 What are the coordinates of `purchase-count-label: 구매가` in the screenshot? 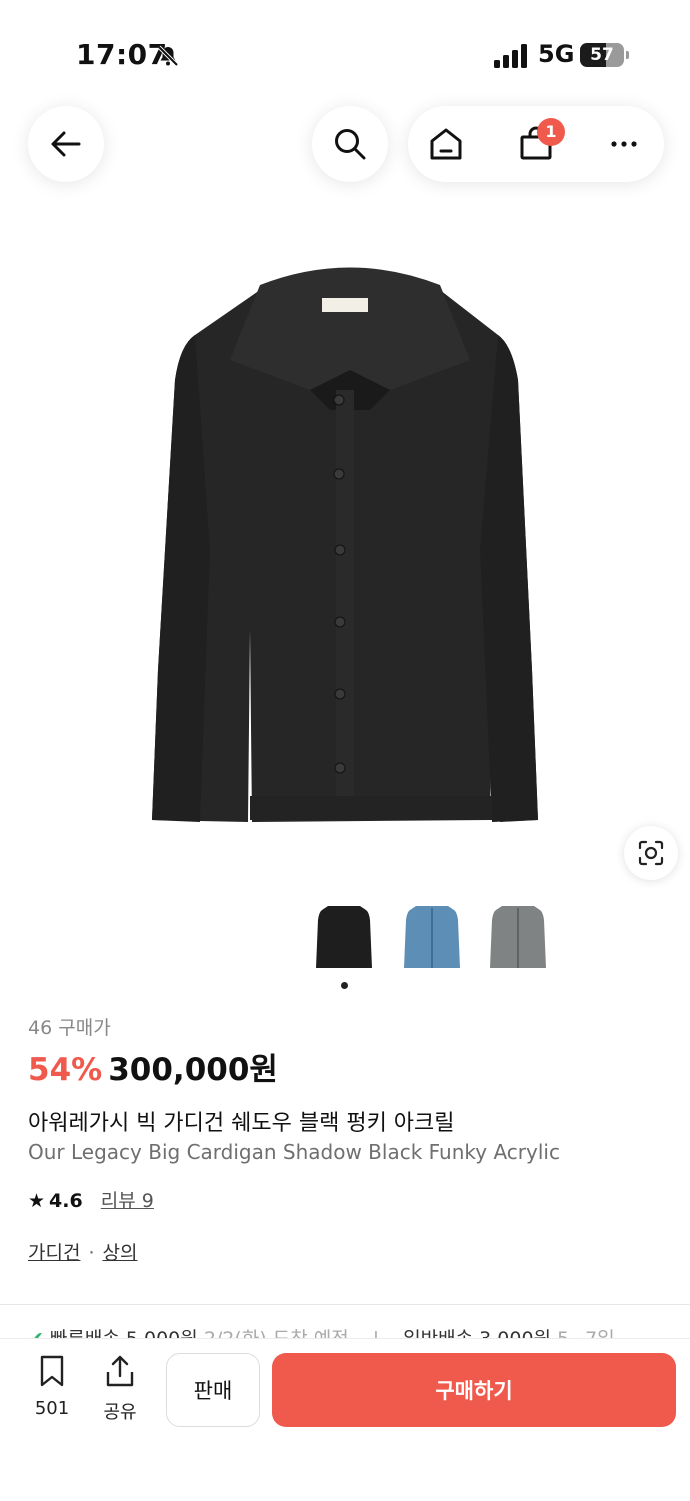 It's located at (84, 1028).